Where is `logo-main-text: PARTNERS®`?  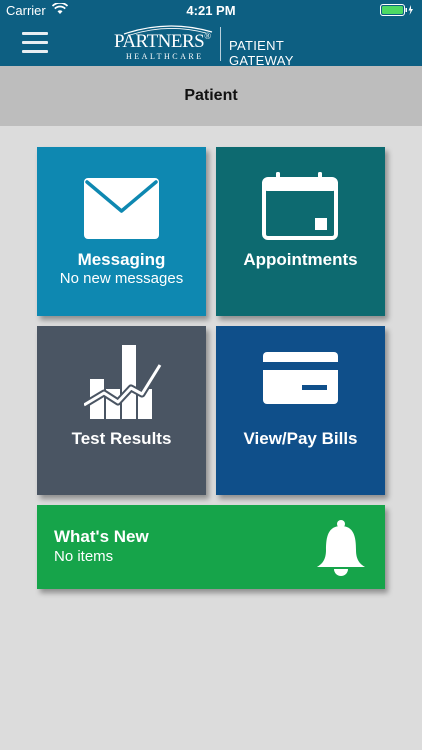
logo-main-text: PARTNERS® is located at coordinates (162, 41).